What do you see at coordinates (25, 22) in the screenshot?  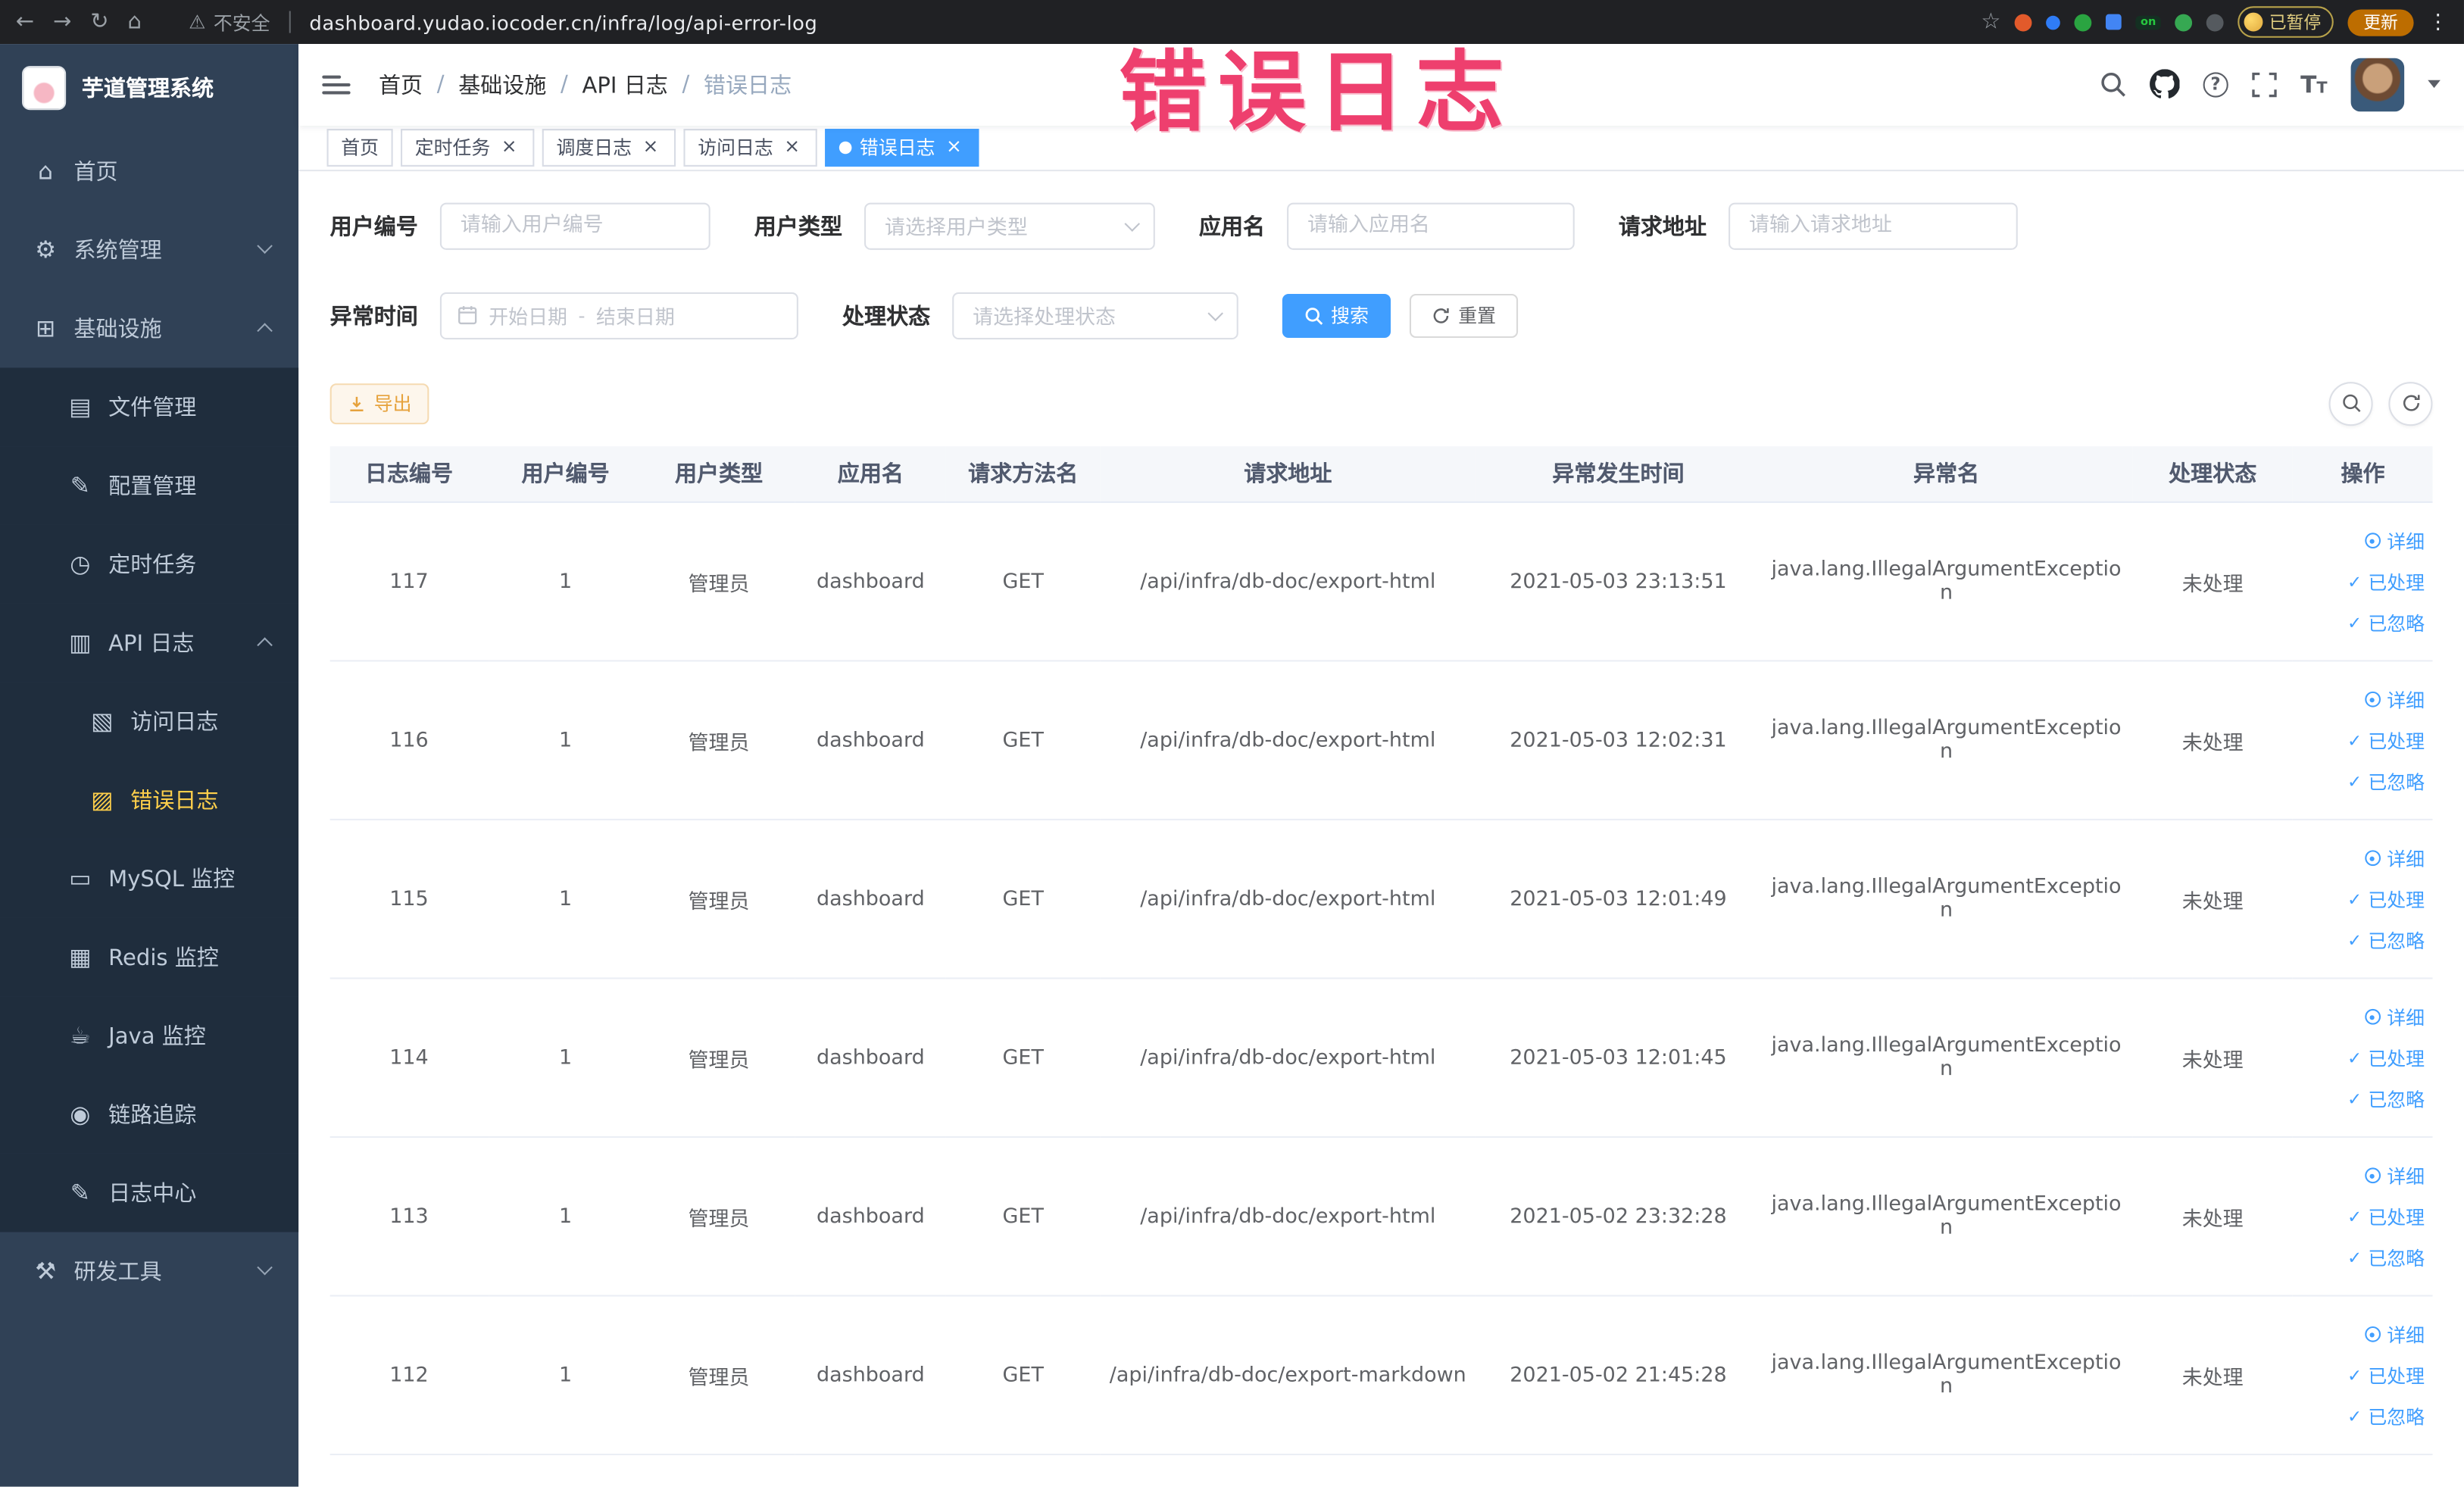 I see `back-icon: ←` at bounding box center [25, 22].